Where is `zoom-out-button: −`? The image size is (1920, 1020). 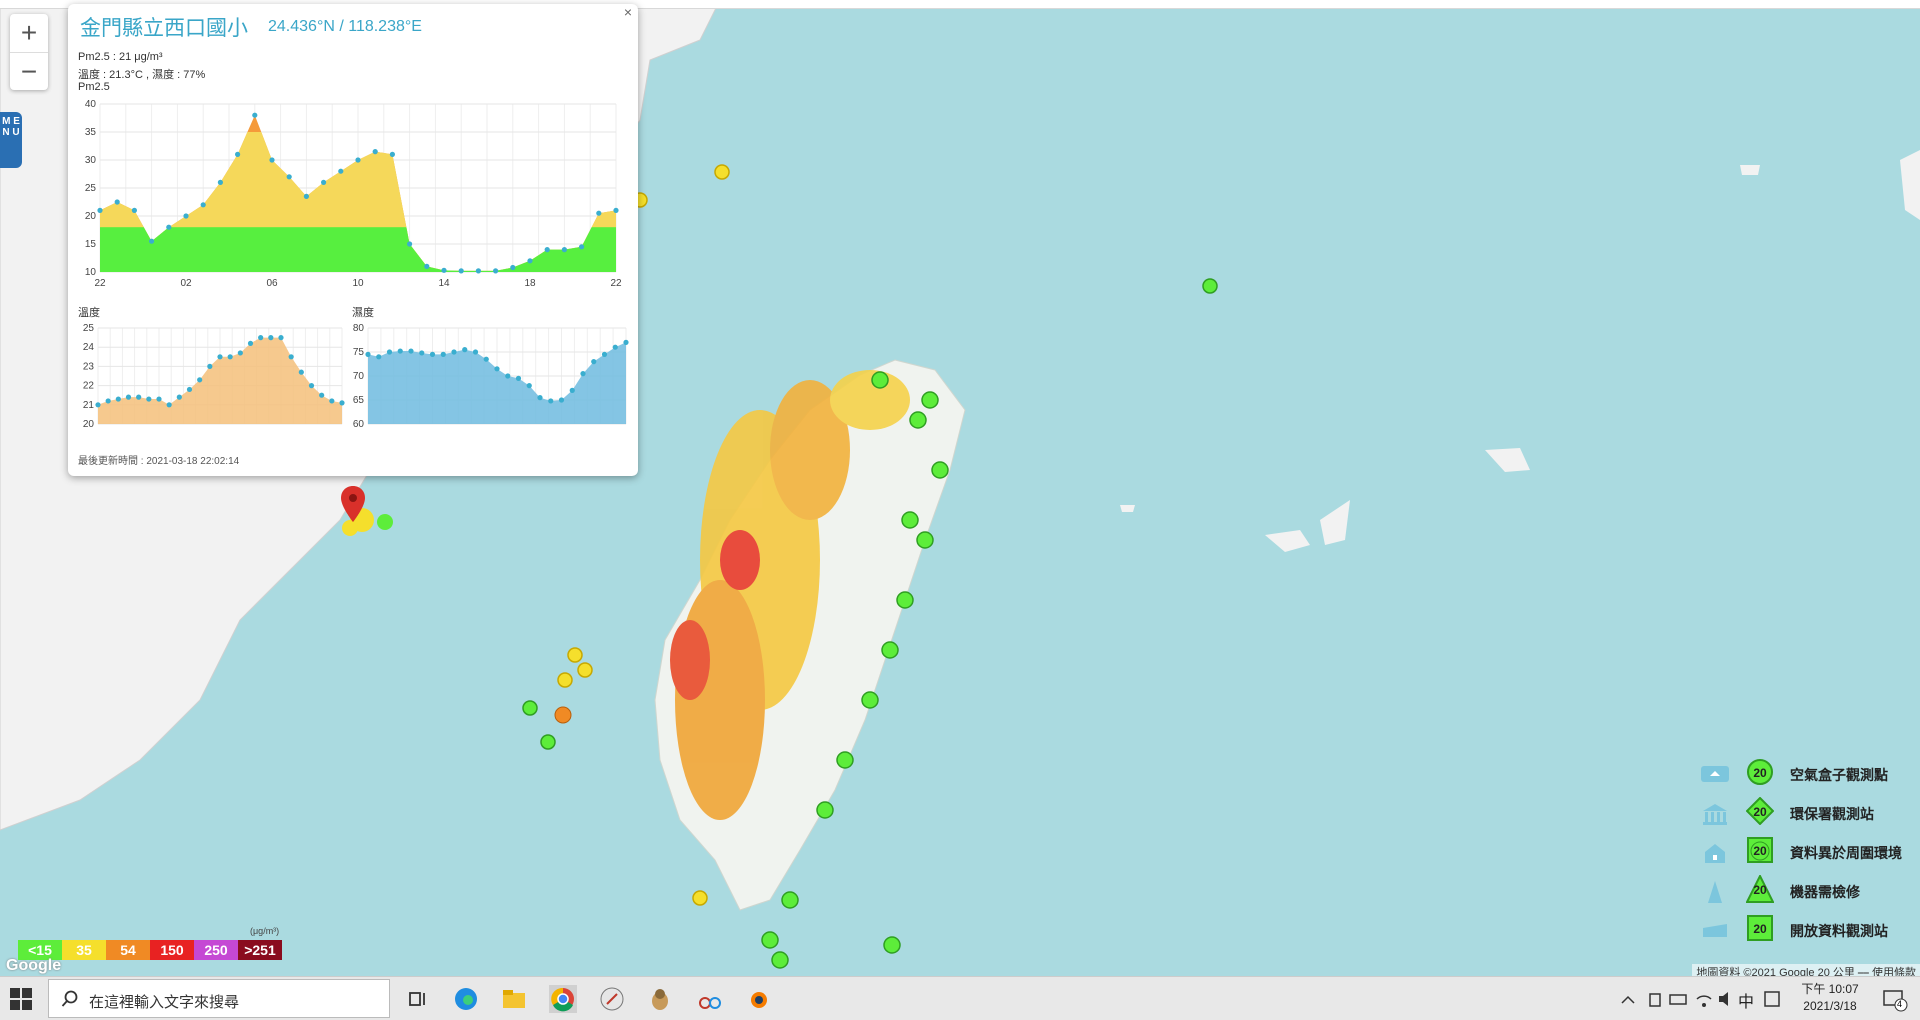
zoom-out-button: − is located at coordinates (29, 72).